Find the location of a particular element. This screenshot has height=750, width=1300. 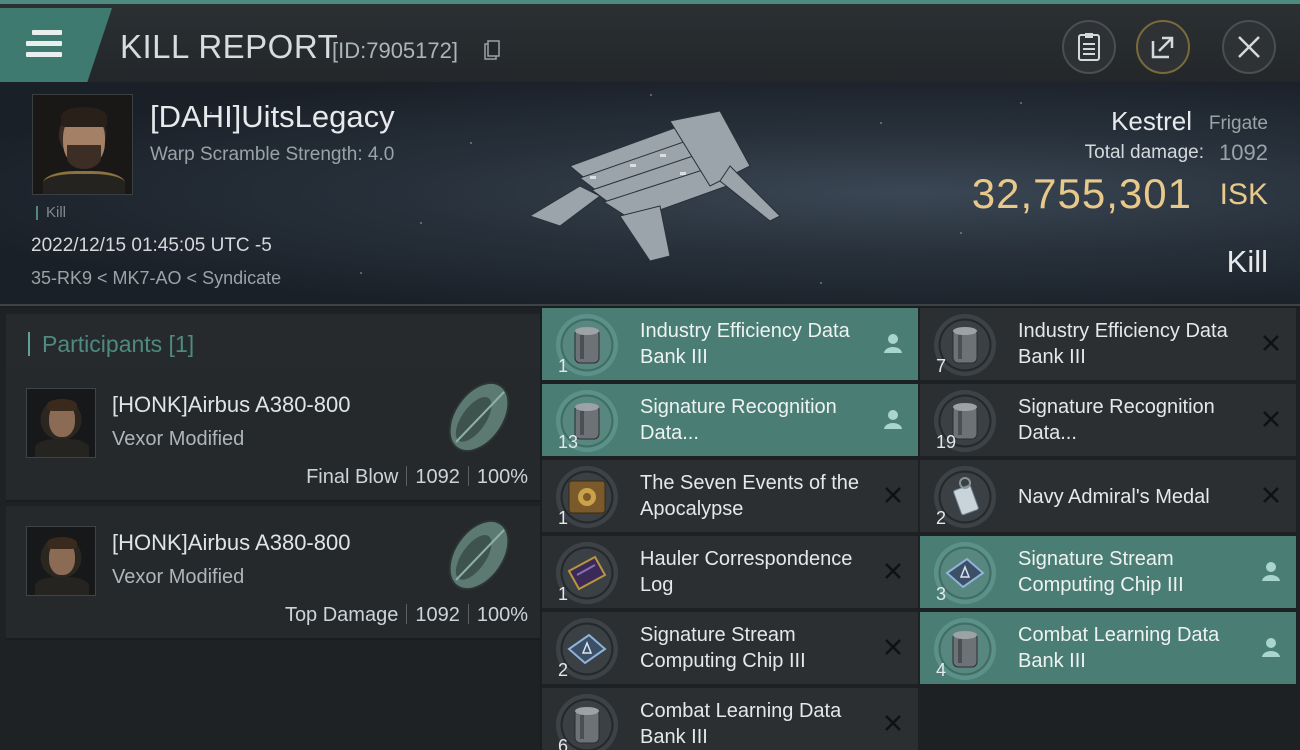

result-label: Kill is located at coordinates (1247, 261).